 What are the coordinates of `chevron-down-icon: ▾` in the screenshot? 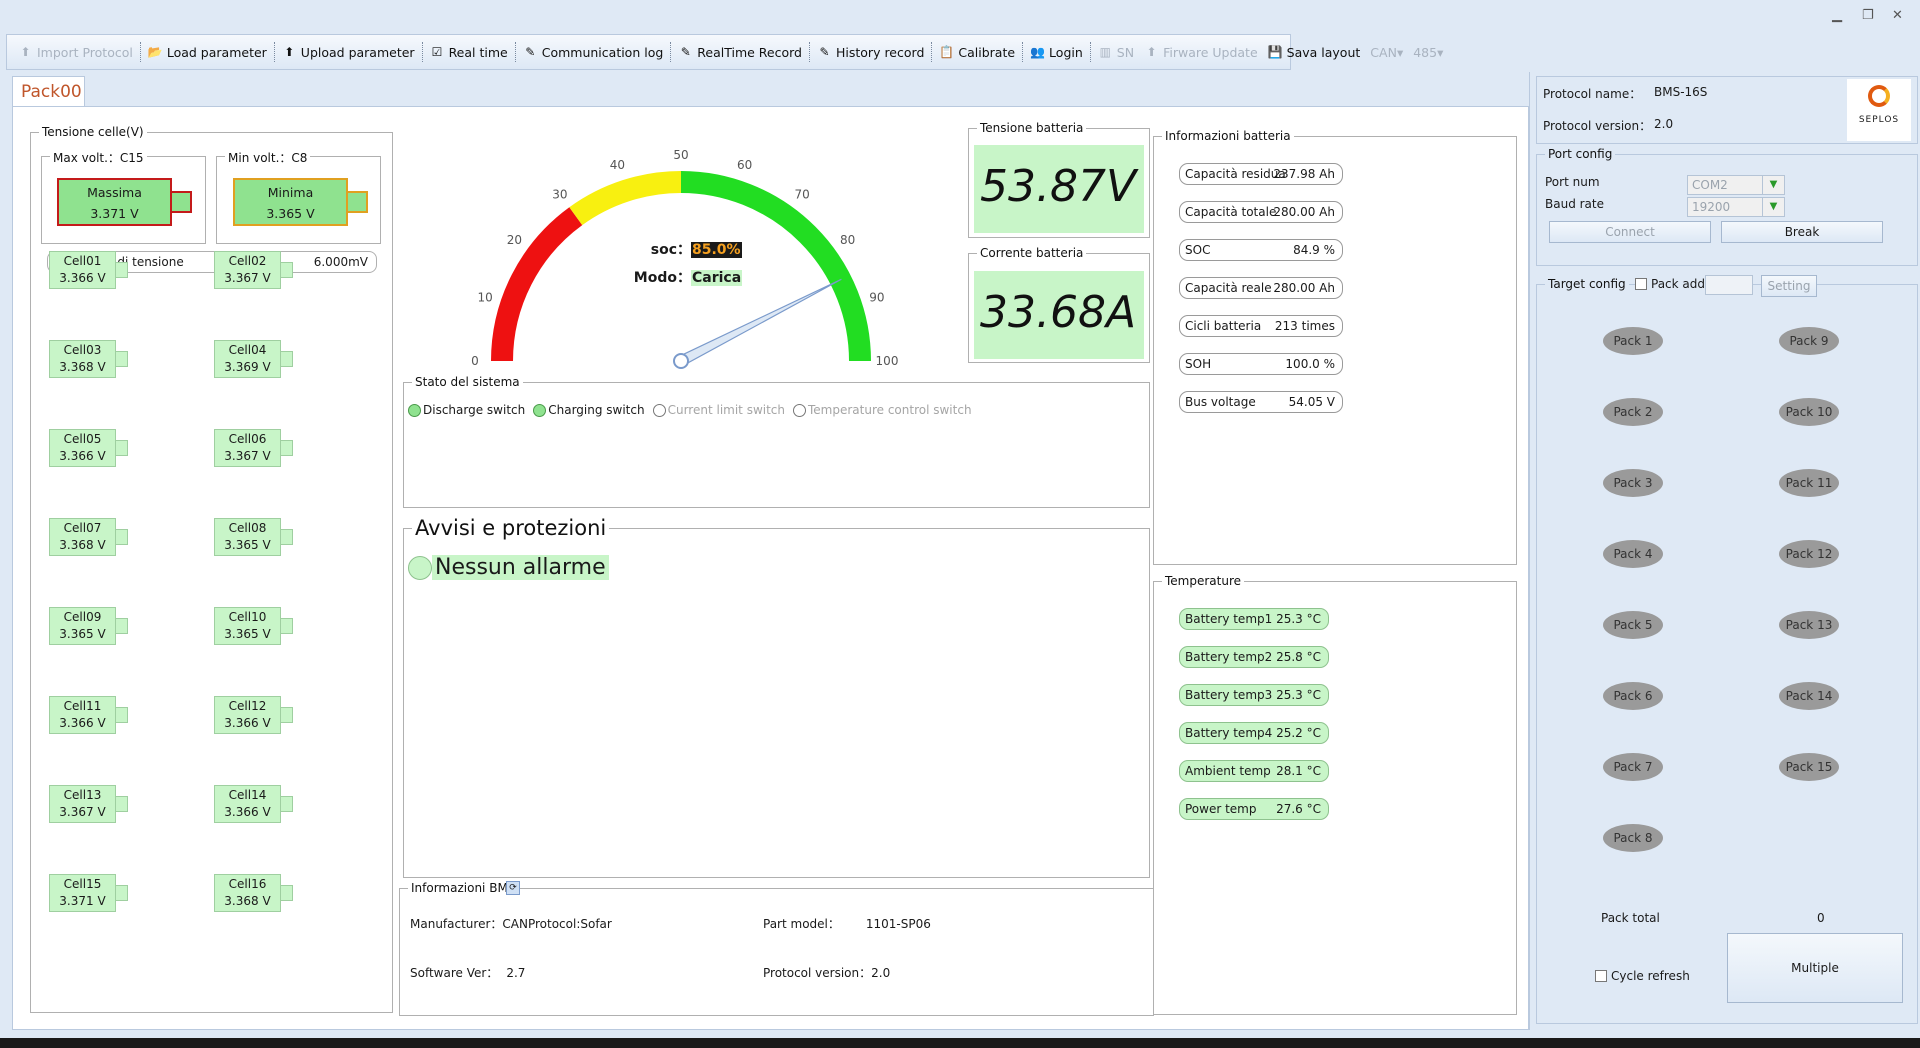 It's located at (1400, 52).